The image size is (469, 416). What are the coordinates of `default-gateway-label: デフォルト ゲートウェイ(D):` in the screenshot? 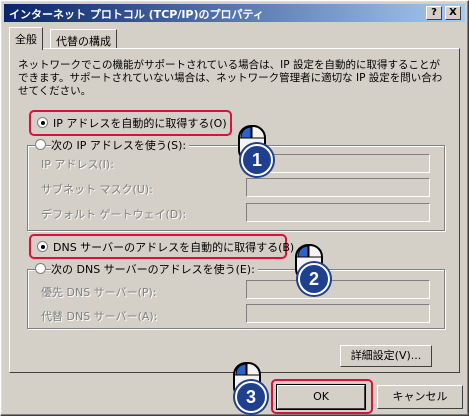 It's located at (114, 214).